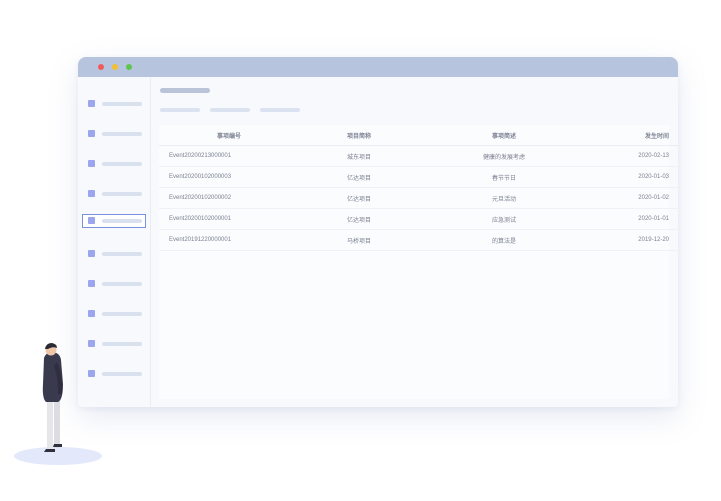  What do you see at coordinates (229, 135) in the screenshot?
I see `column-header-event-id: 事项编号` at bounding box center [229, 135].